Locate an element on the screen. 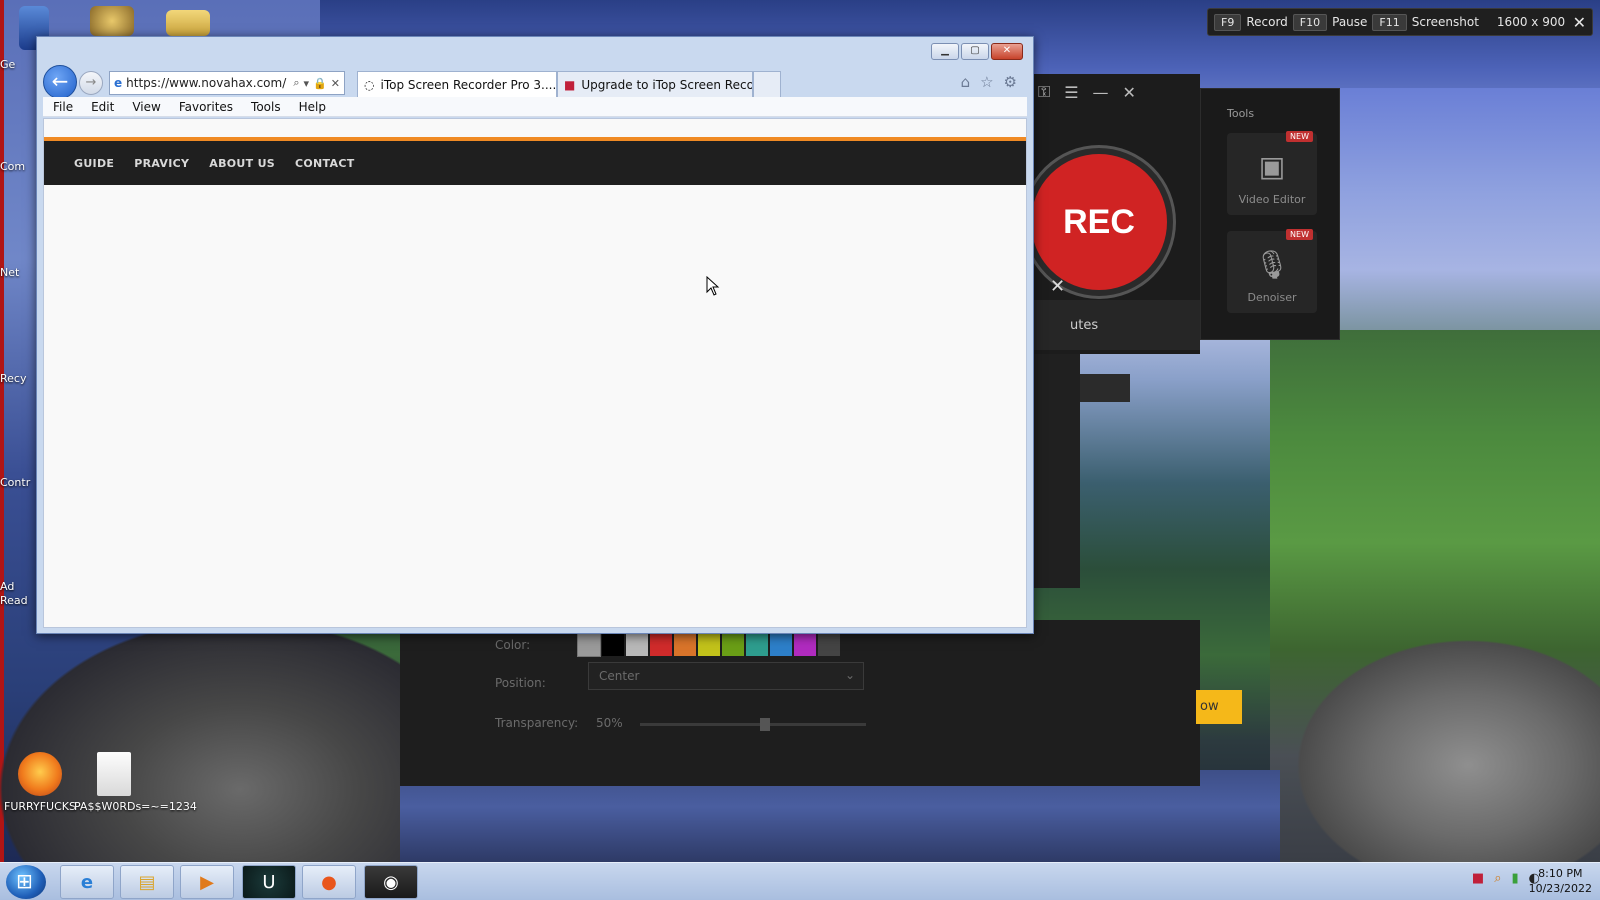  menu-view: View is located at coordinates (146, 107).